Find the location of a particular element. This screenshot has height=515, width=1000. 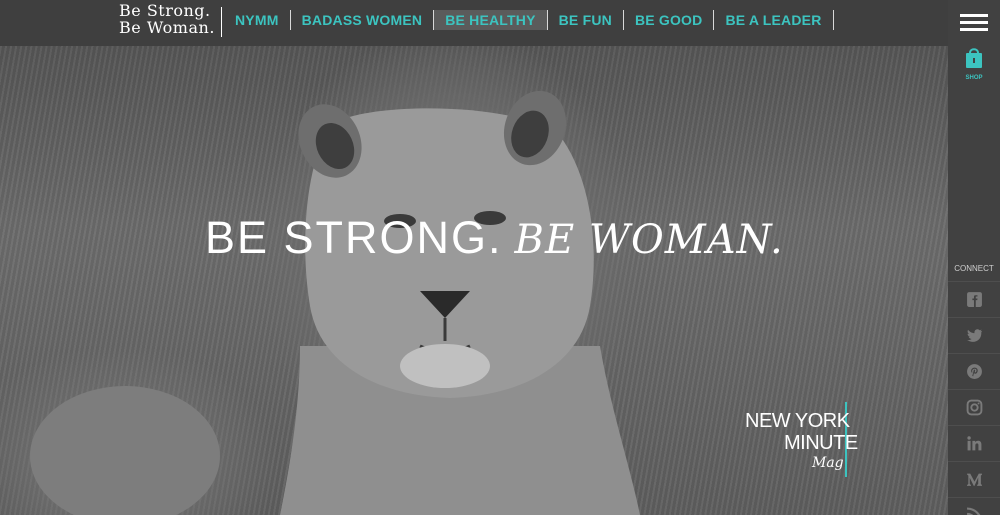

instagram-link is located at coordinates (974, 407).